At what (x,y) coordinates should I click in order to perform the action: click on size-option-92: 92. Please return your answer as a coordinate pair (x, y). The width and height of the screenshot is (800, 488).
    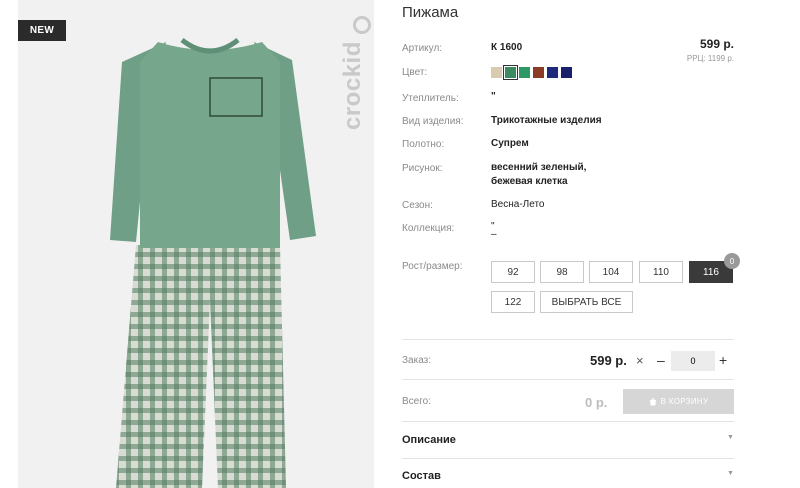
    Looking at the image, I should click on (513, 272).